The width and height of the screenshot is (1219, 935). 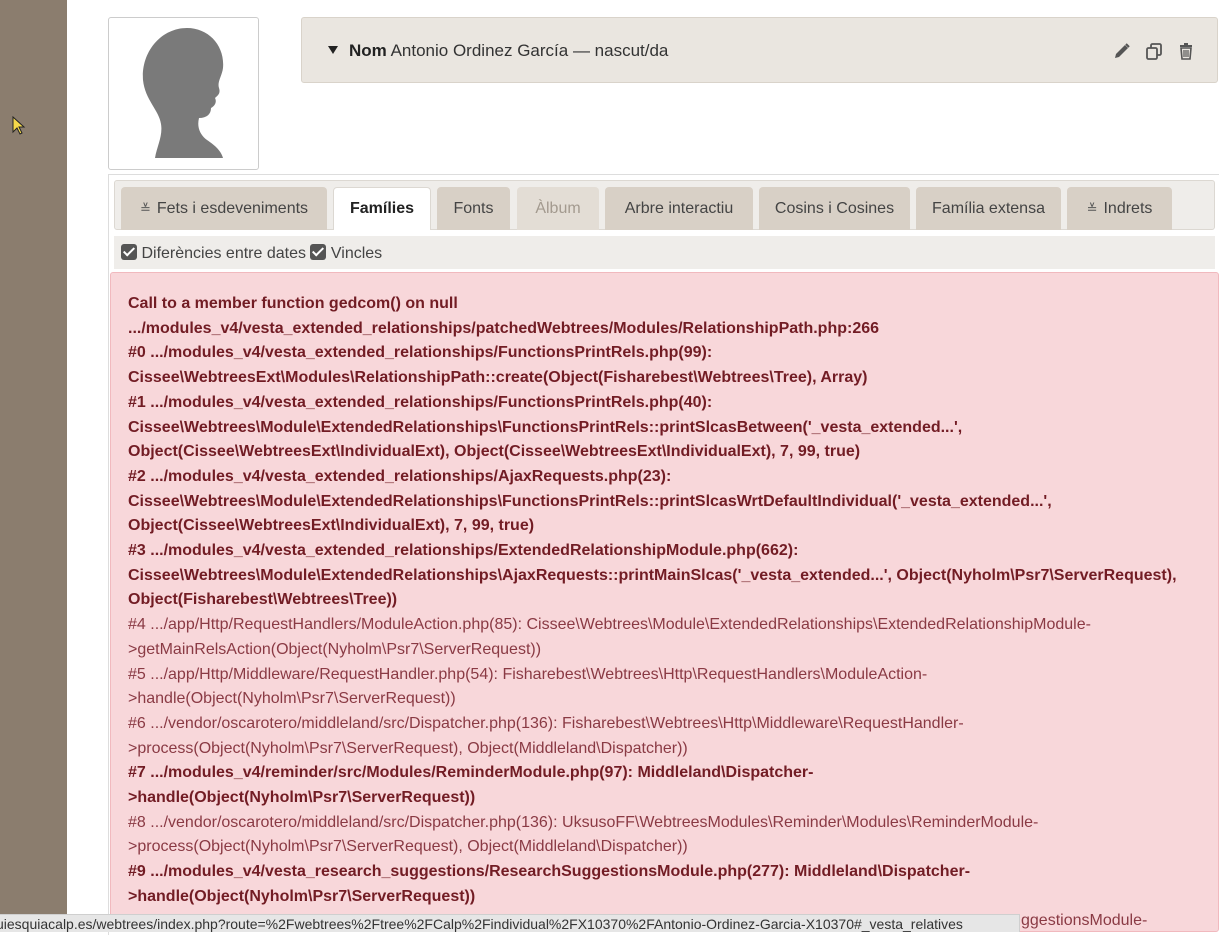 I want to click on avatar, so click(x=183, y=93).